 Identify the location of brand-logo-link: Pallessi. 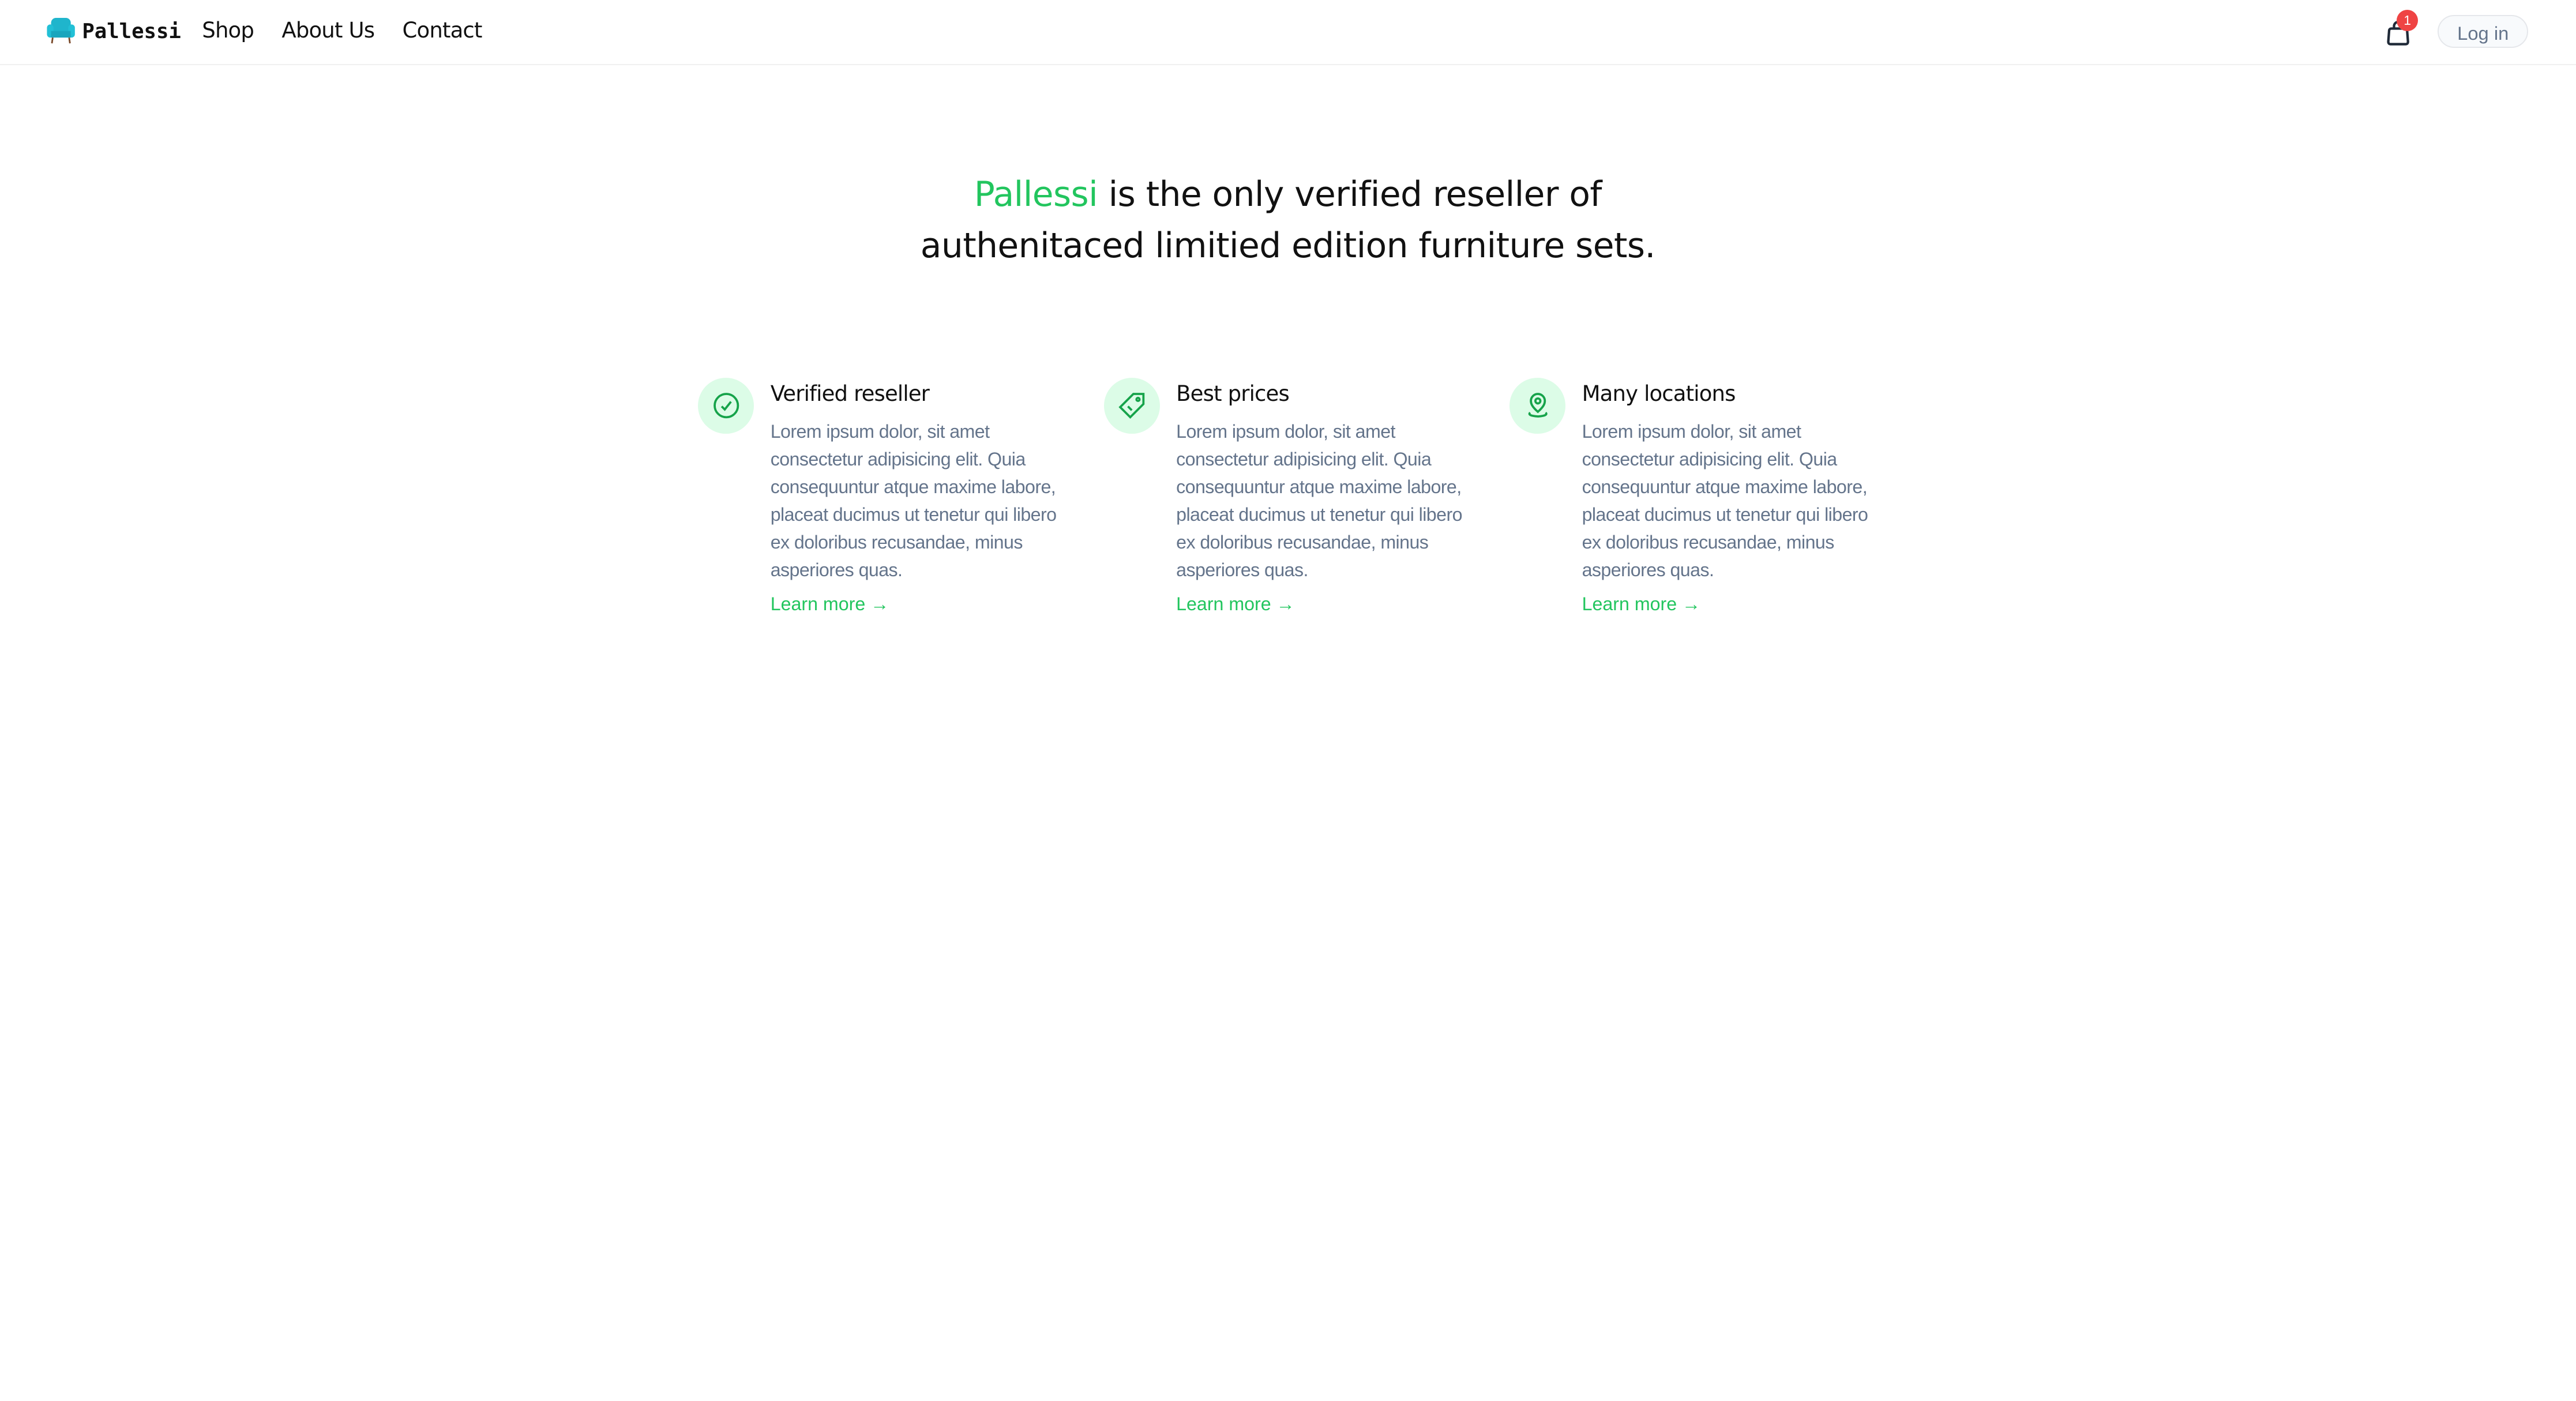
(113, 31).